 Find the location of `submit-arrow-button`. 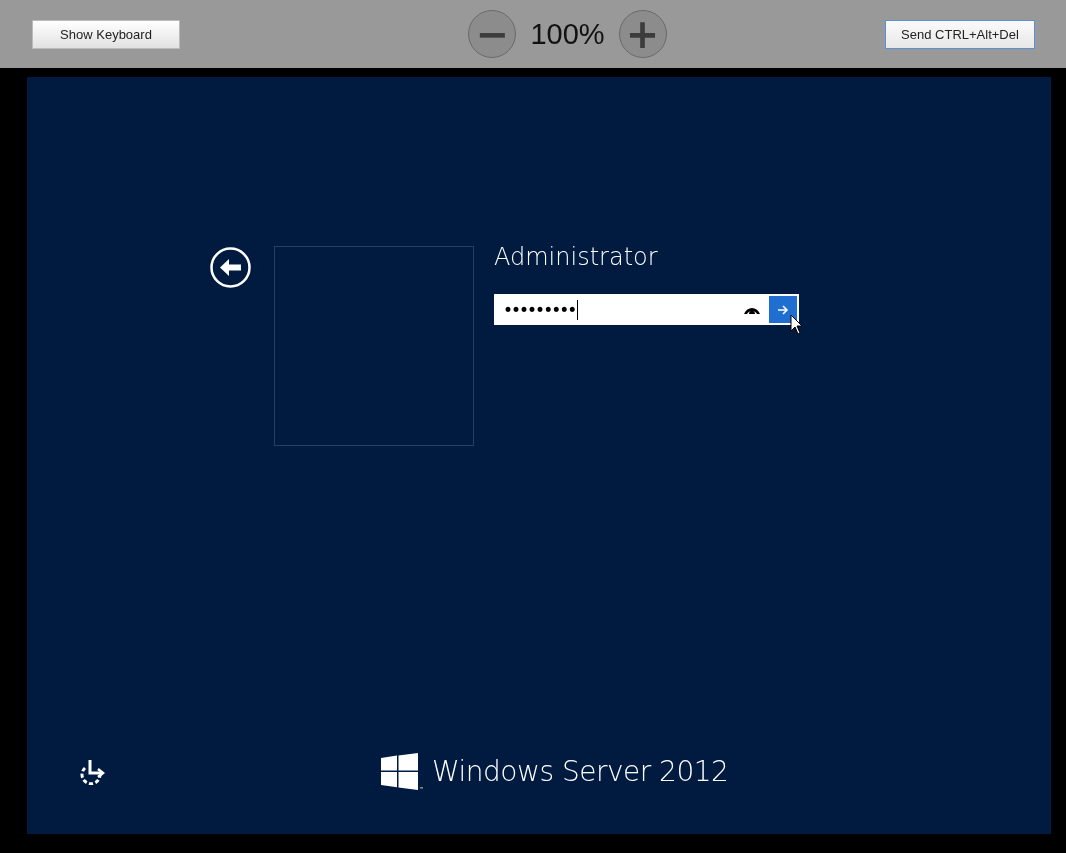

submit-arrow-button is located at coordinates (783, 309).